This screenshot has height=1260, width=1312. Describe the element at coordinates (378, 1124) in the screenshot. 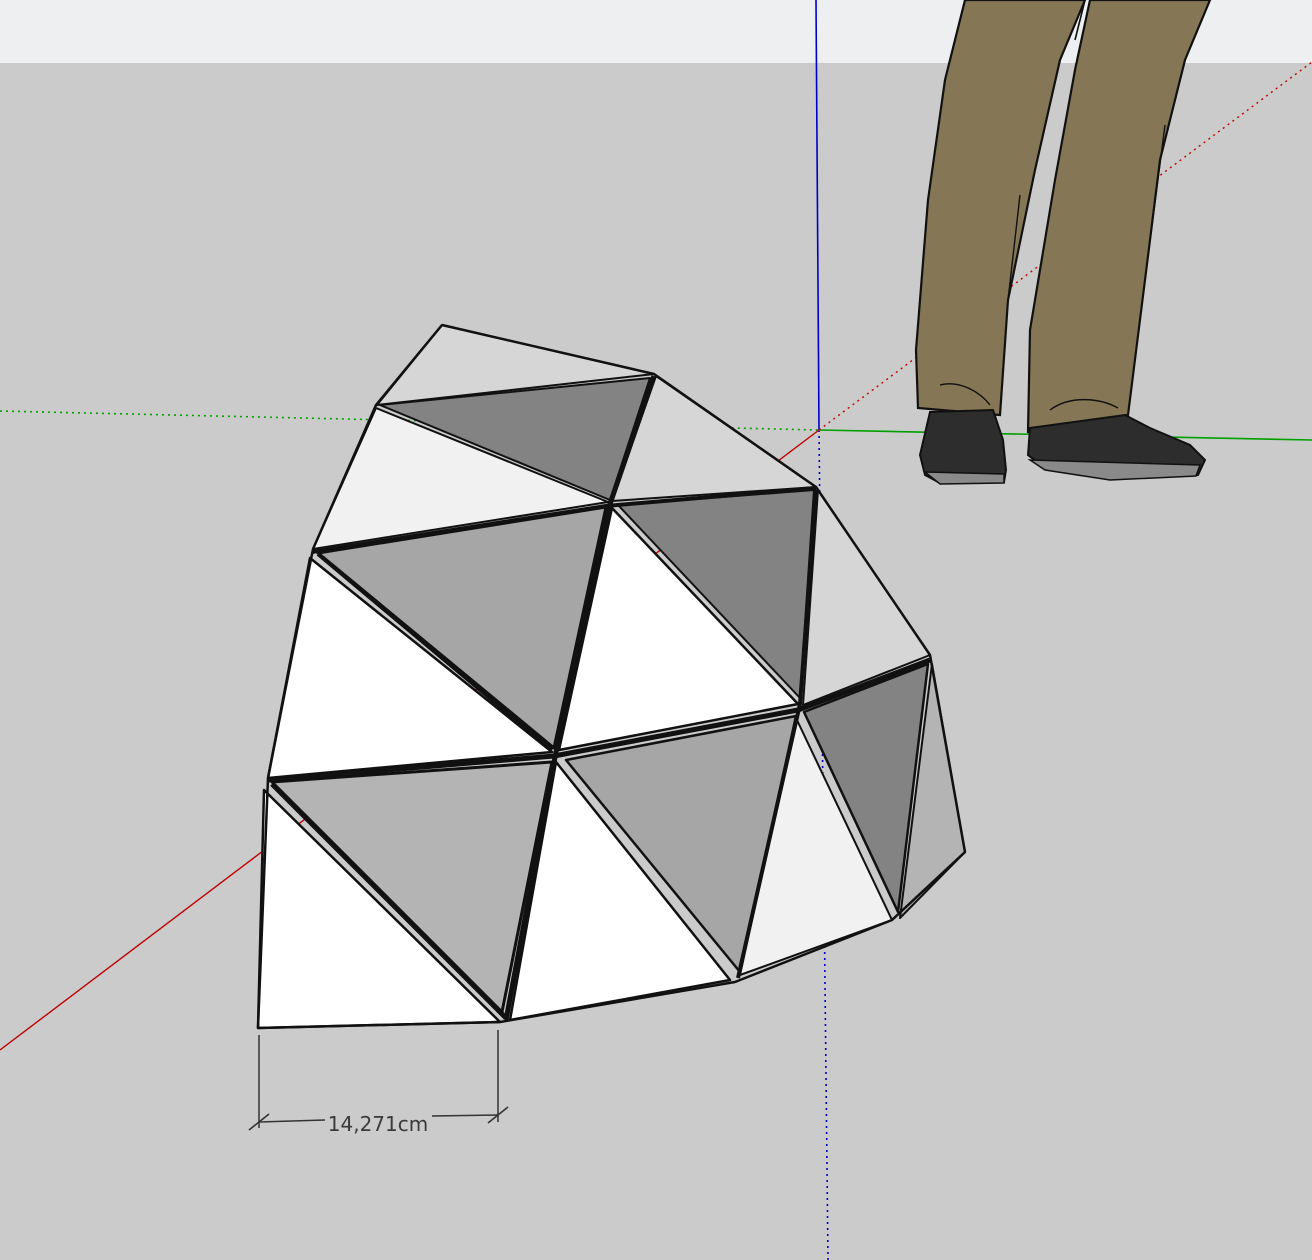

I see `dimension-label: 14,271cm` at that location.